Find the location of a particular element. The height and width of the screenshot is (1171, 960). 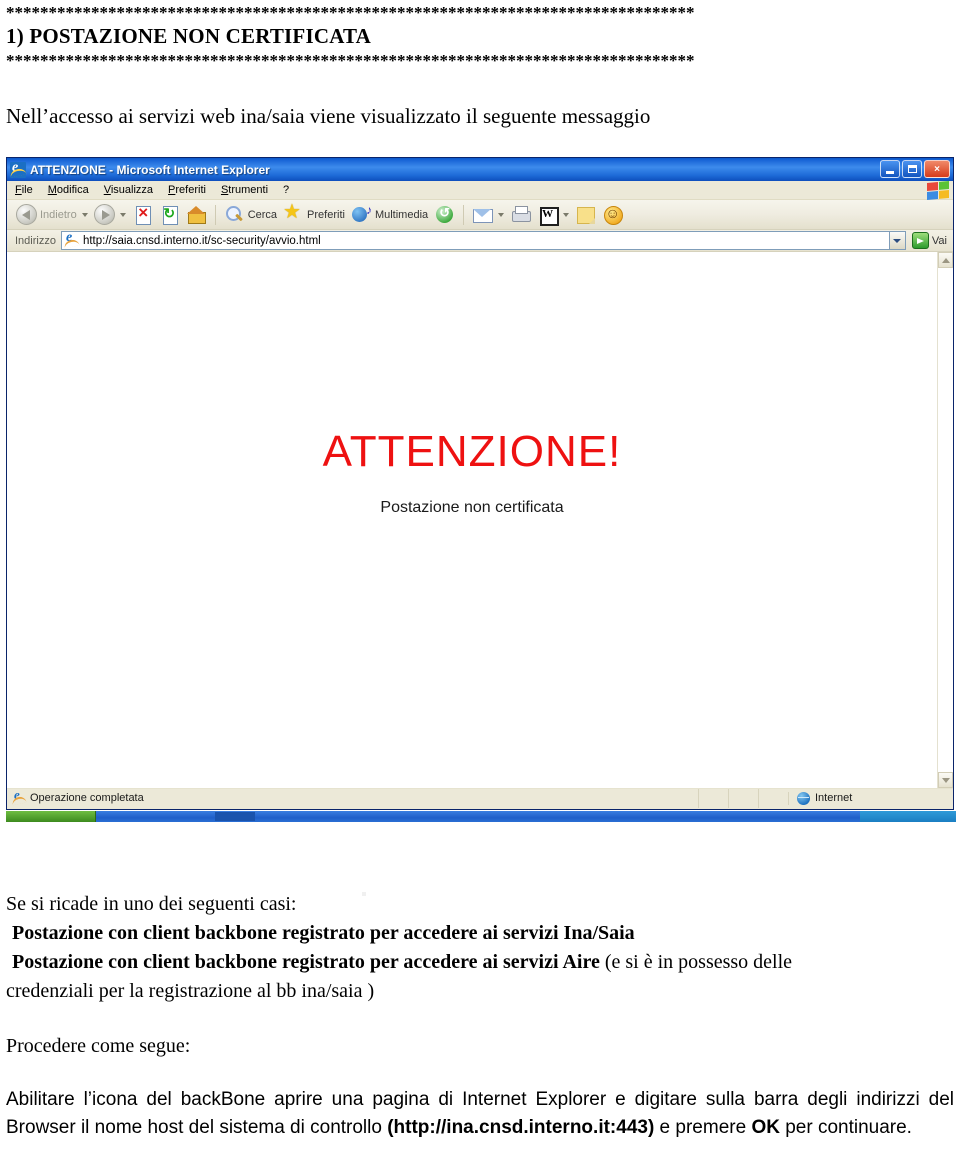

menu-item-preferiti: Preferiti is located at coordinates (191, 190).